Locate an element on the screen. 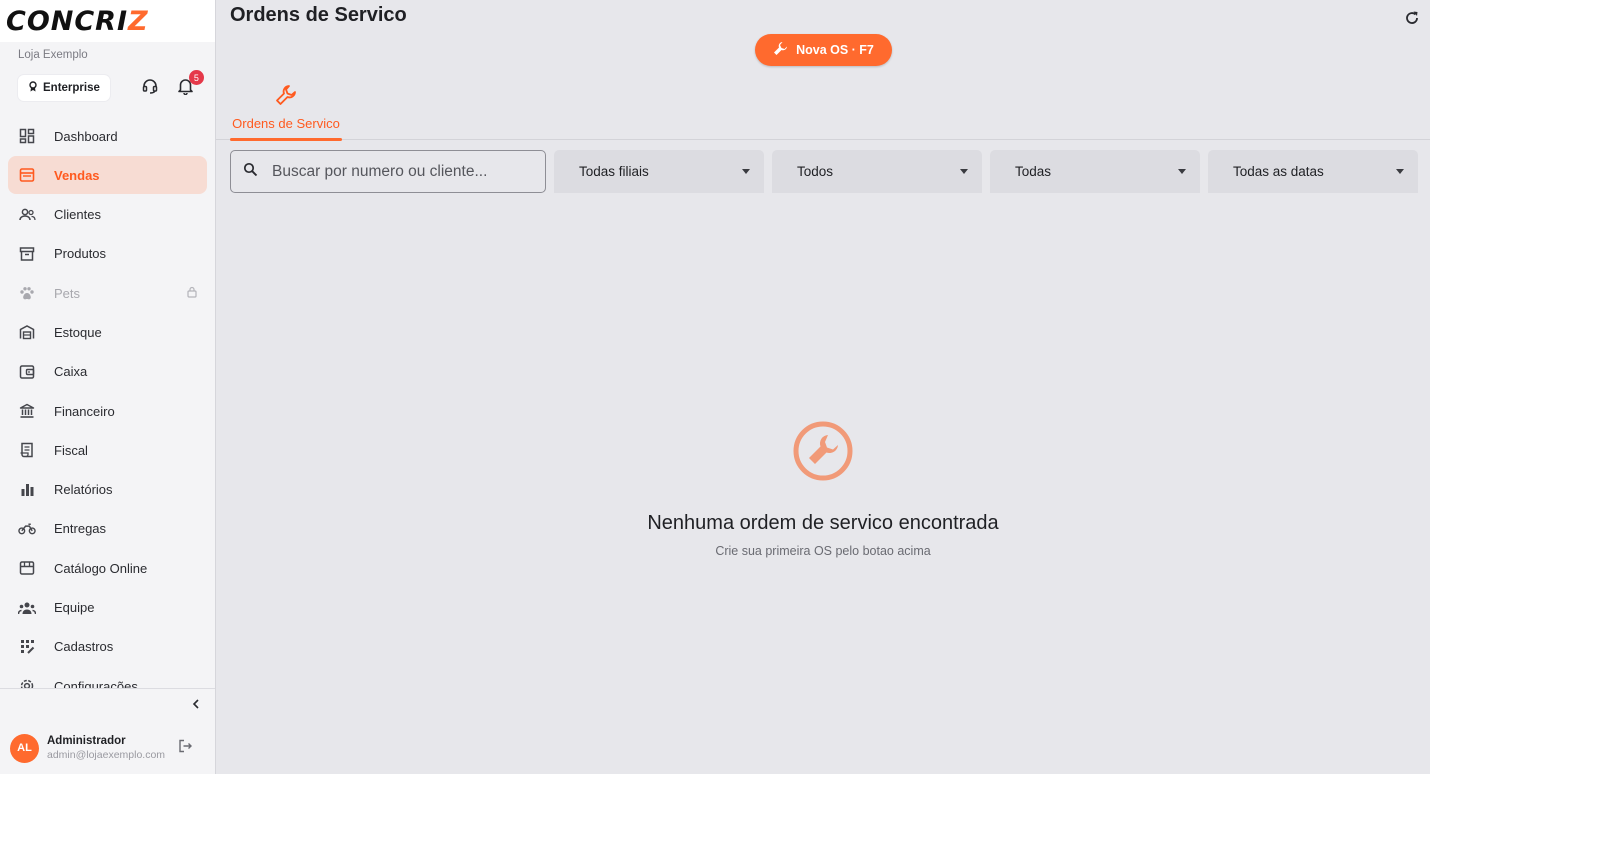  sidebar-item-label: Pets is located at coordinates (67, 293).